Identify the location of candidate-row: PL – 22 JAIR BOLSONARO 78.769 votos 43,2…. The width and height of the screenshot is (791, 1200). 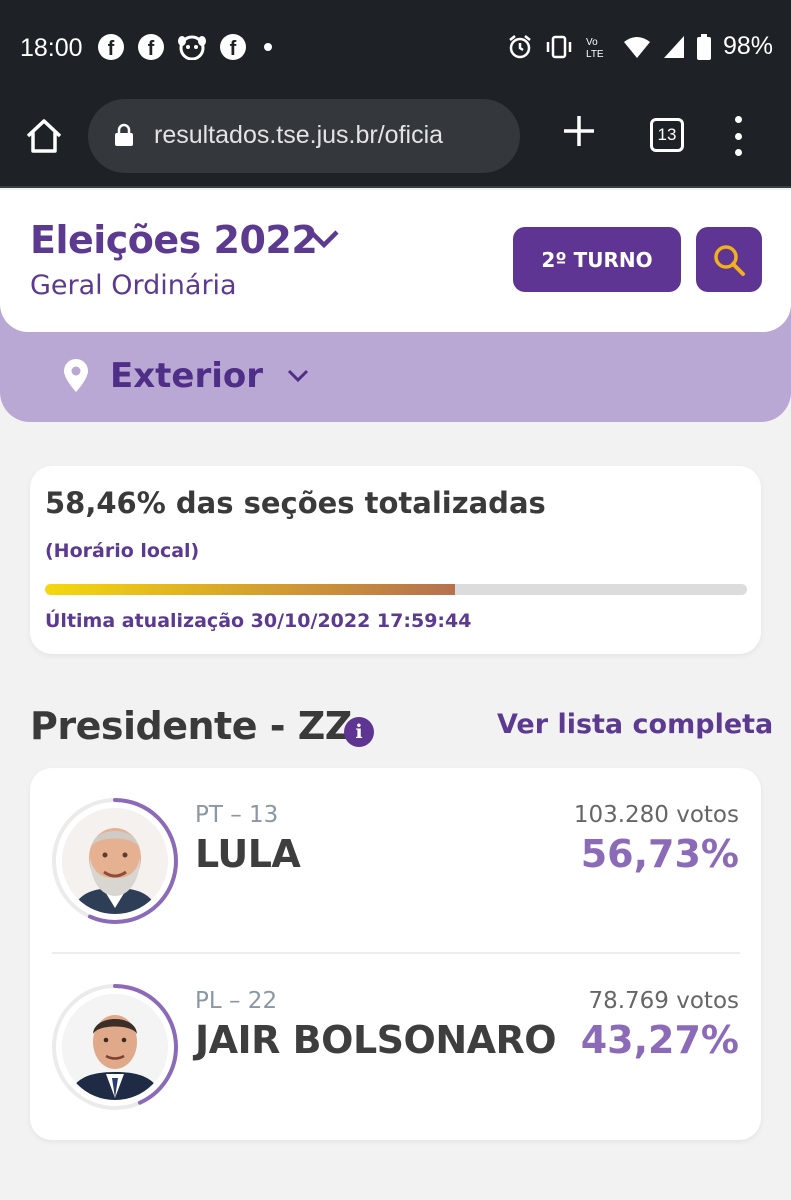
(395, 1051).